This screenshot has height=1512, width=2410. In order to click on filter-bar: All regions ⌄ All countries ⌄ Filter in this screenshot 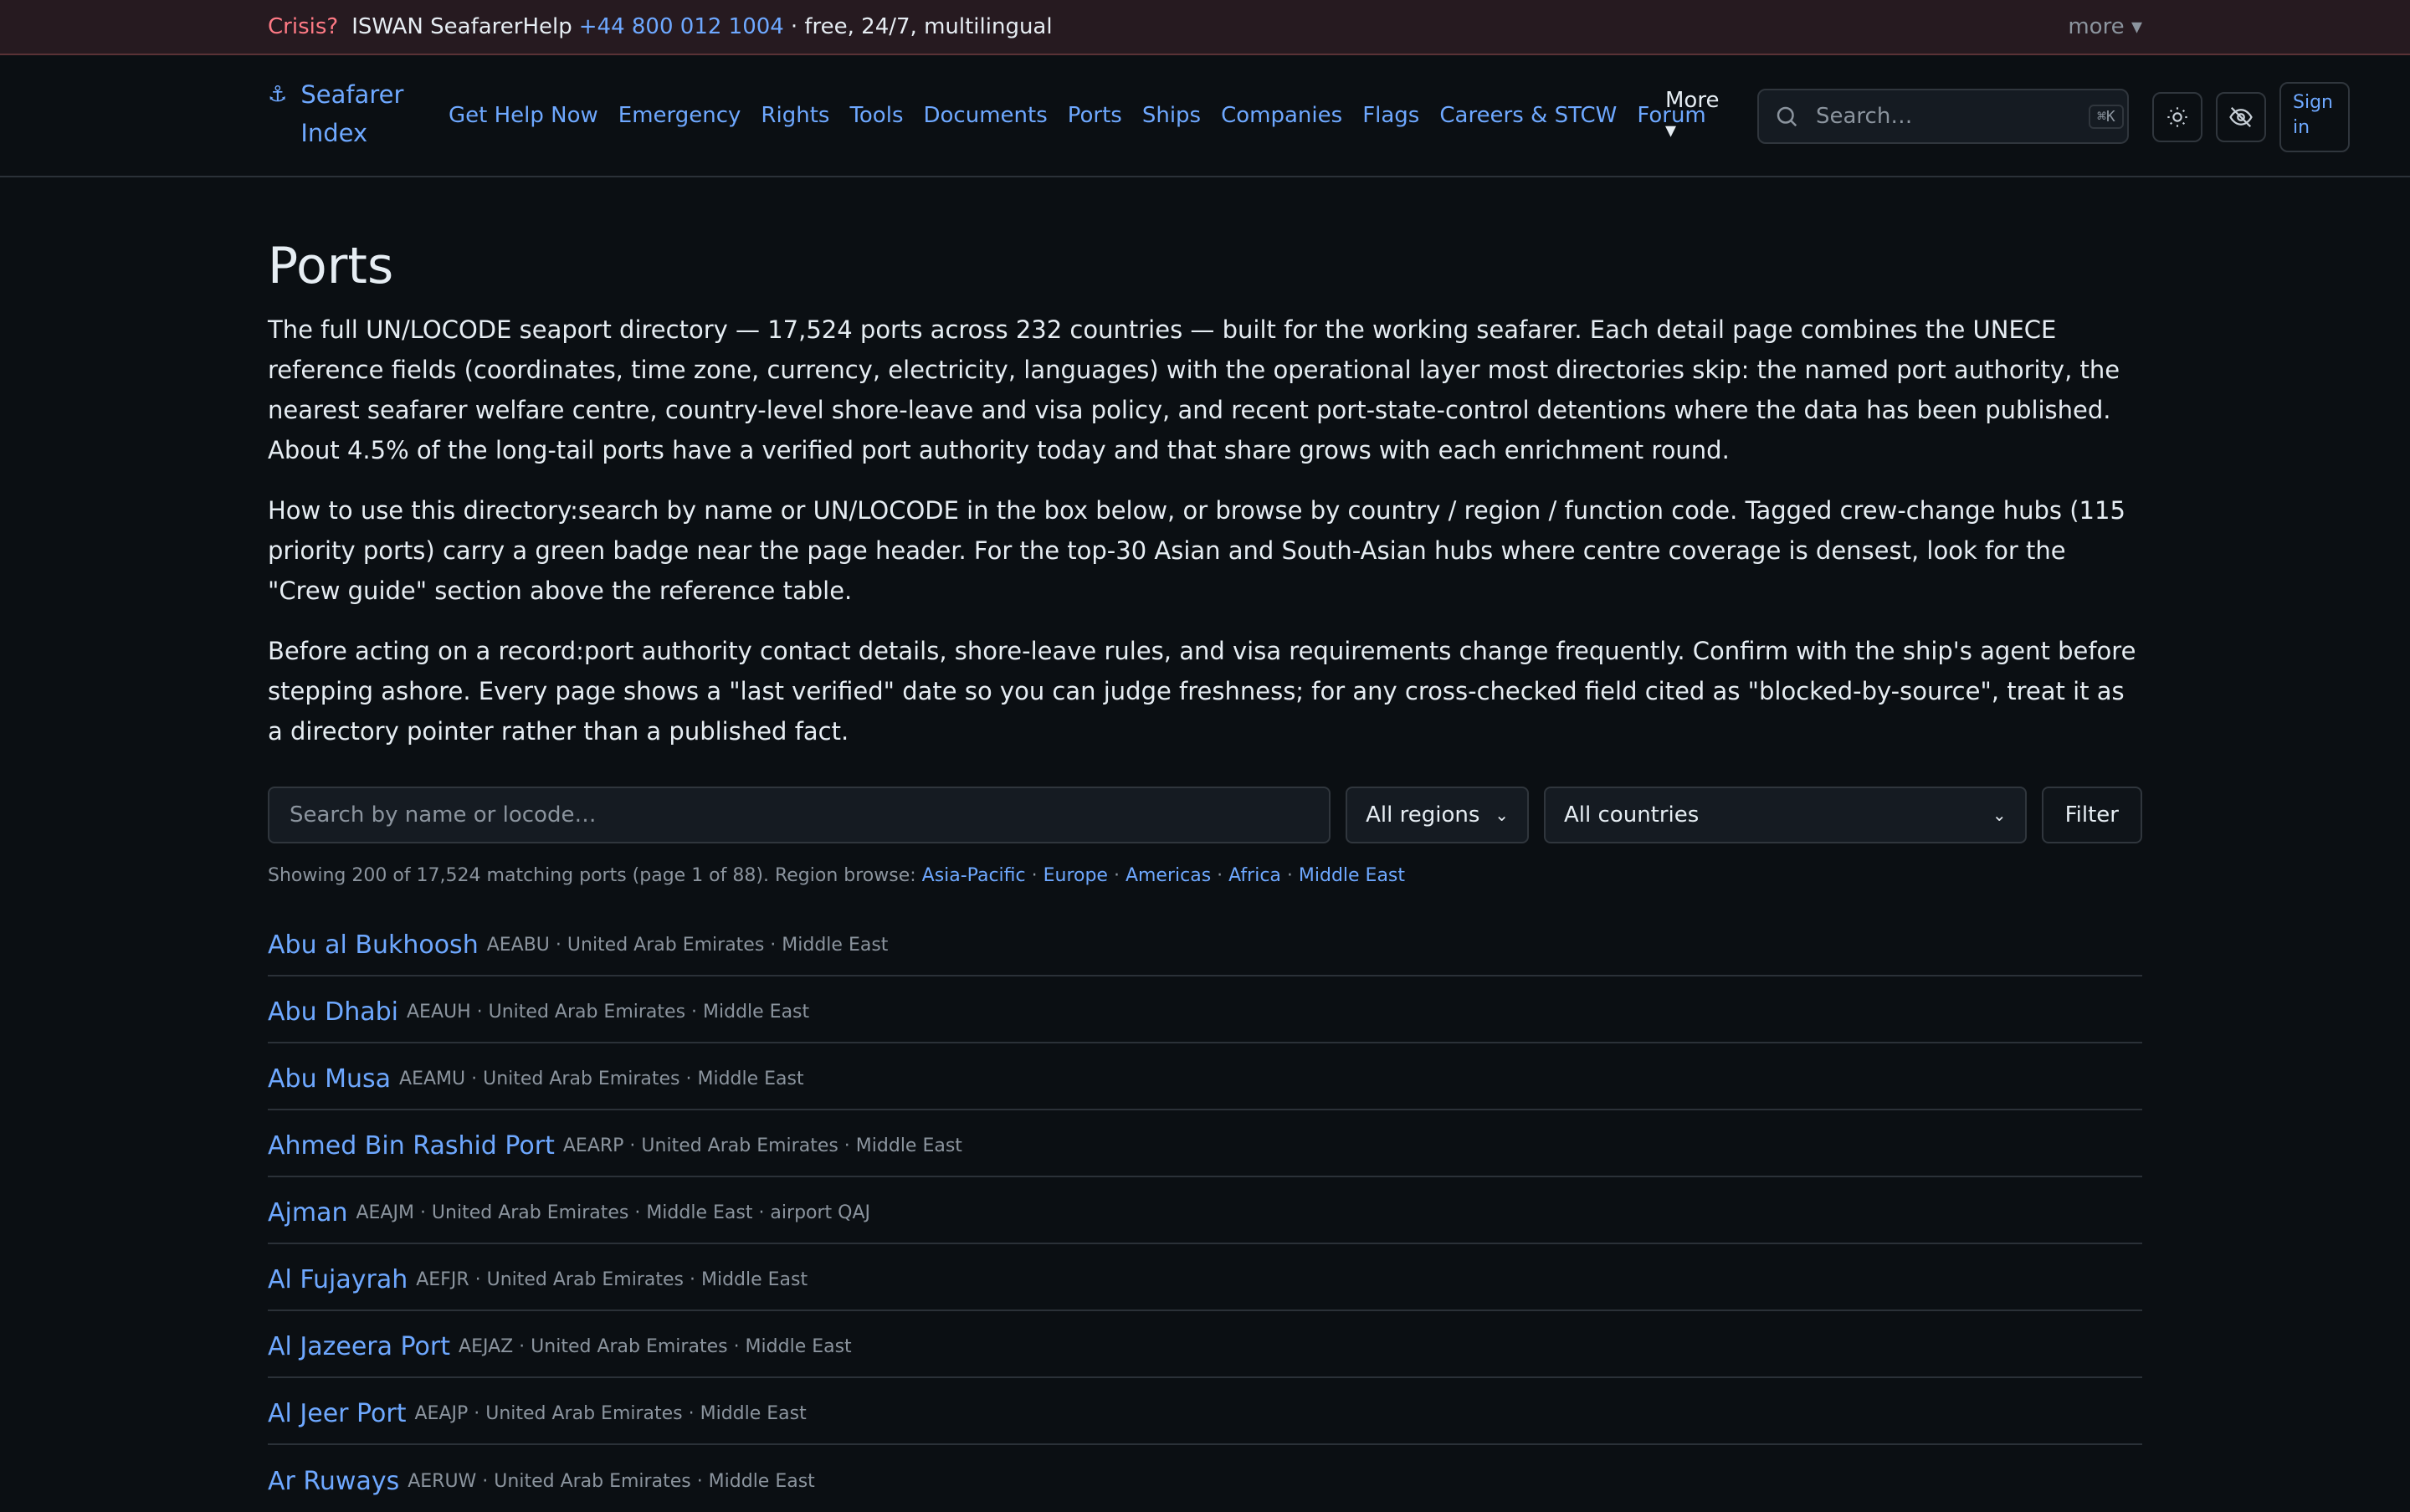, I will do `click(1205, 815)`.